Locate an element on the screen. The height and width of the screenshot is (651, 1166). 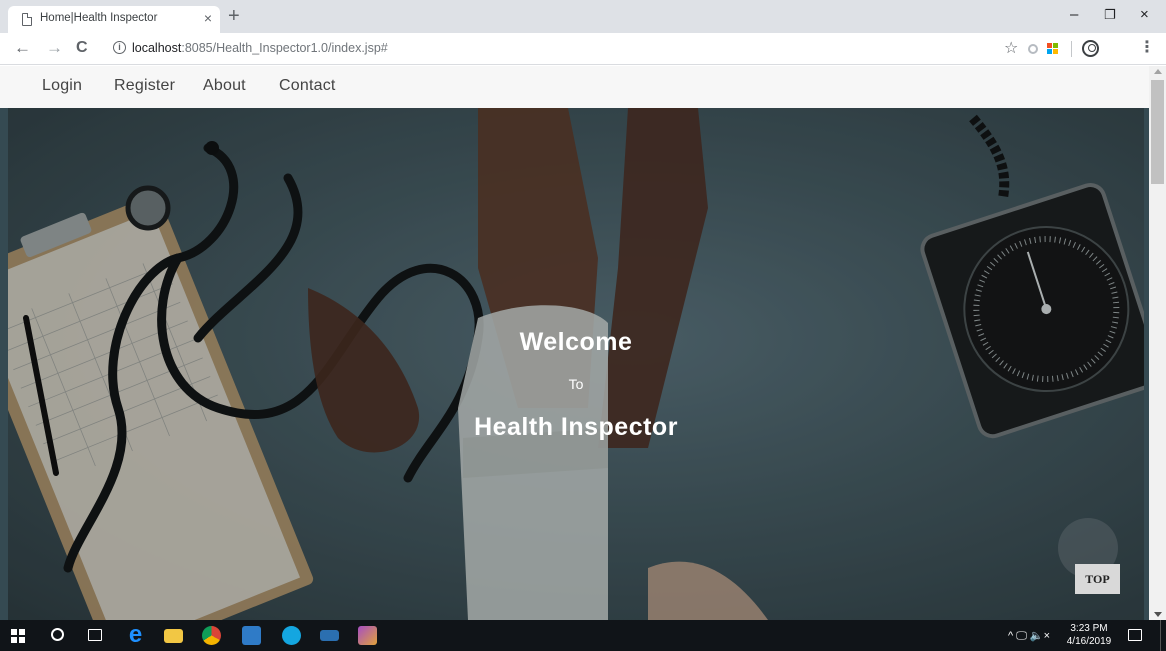
edge-icon: e is located at coordinates (135, 634).